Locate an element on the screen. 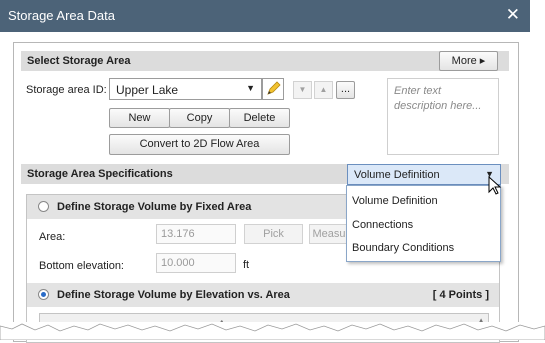 The height and width of the screenshot is (343, 545). fixed-area-title: Define Storage Volume by Fixed Area is located at coordinates (154, 207).